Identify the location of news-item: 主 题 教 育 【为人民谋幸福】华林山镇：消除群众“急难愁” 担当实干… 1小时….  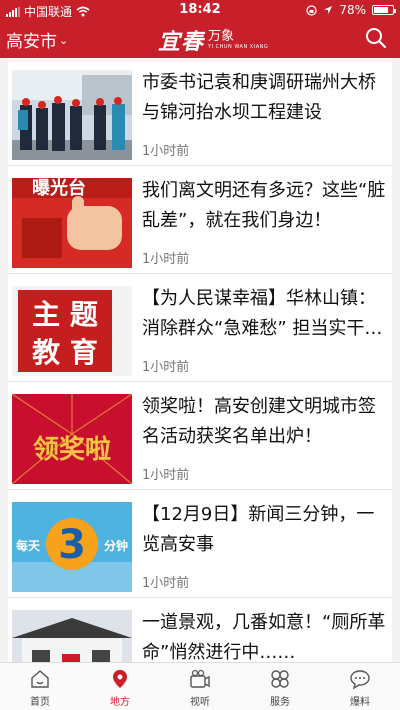
(200, 328).